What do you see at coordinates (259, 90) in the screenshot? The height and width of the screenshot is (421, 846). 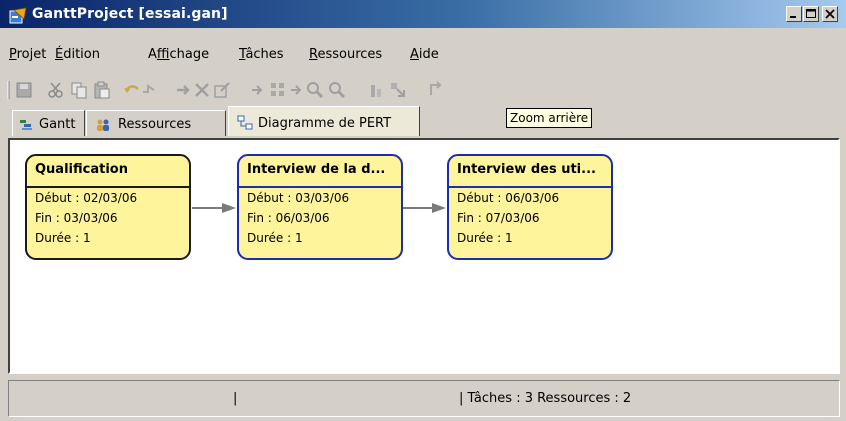 I see `unlink-icon` at bounding box center [259, 90].